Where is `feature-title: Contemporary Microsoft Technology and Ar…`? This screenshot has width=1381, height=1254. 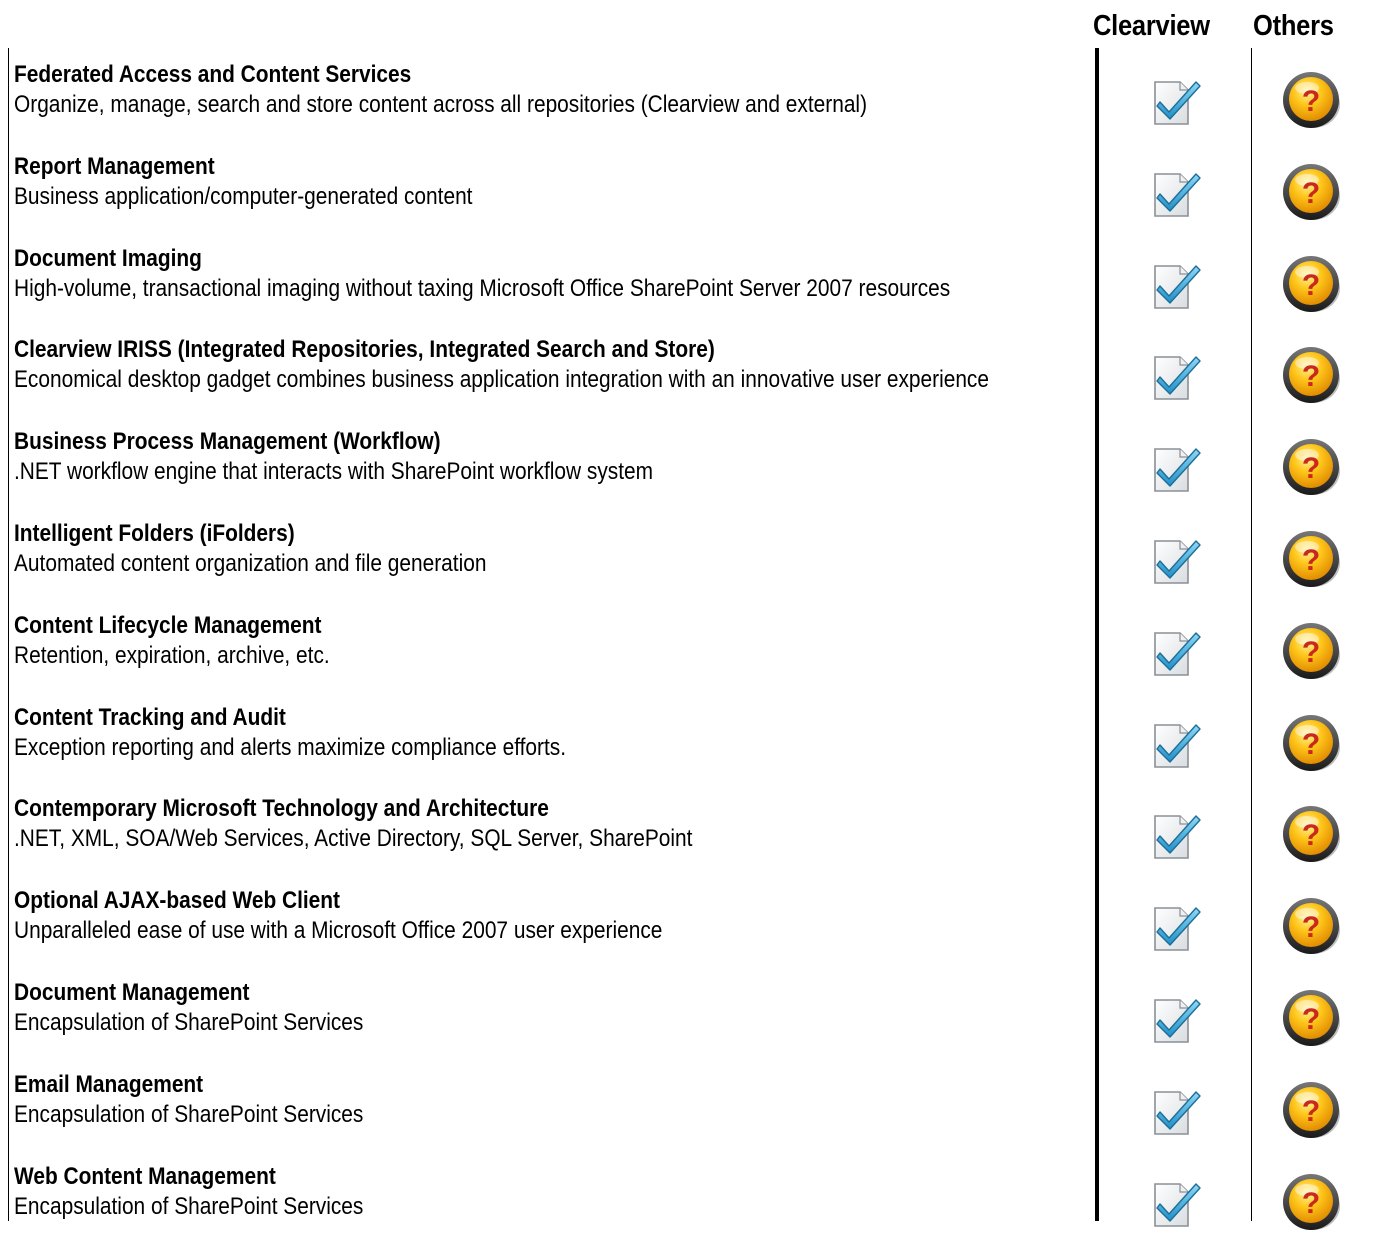
feature-title: Contemporary Microsoft Technology and Ar… is located at coordinates (281, 809).